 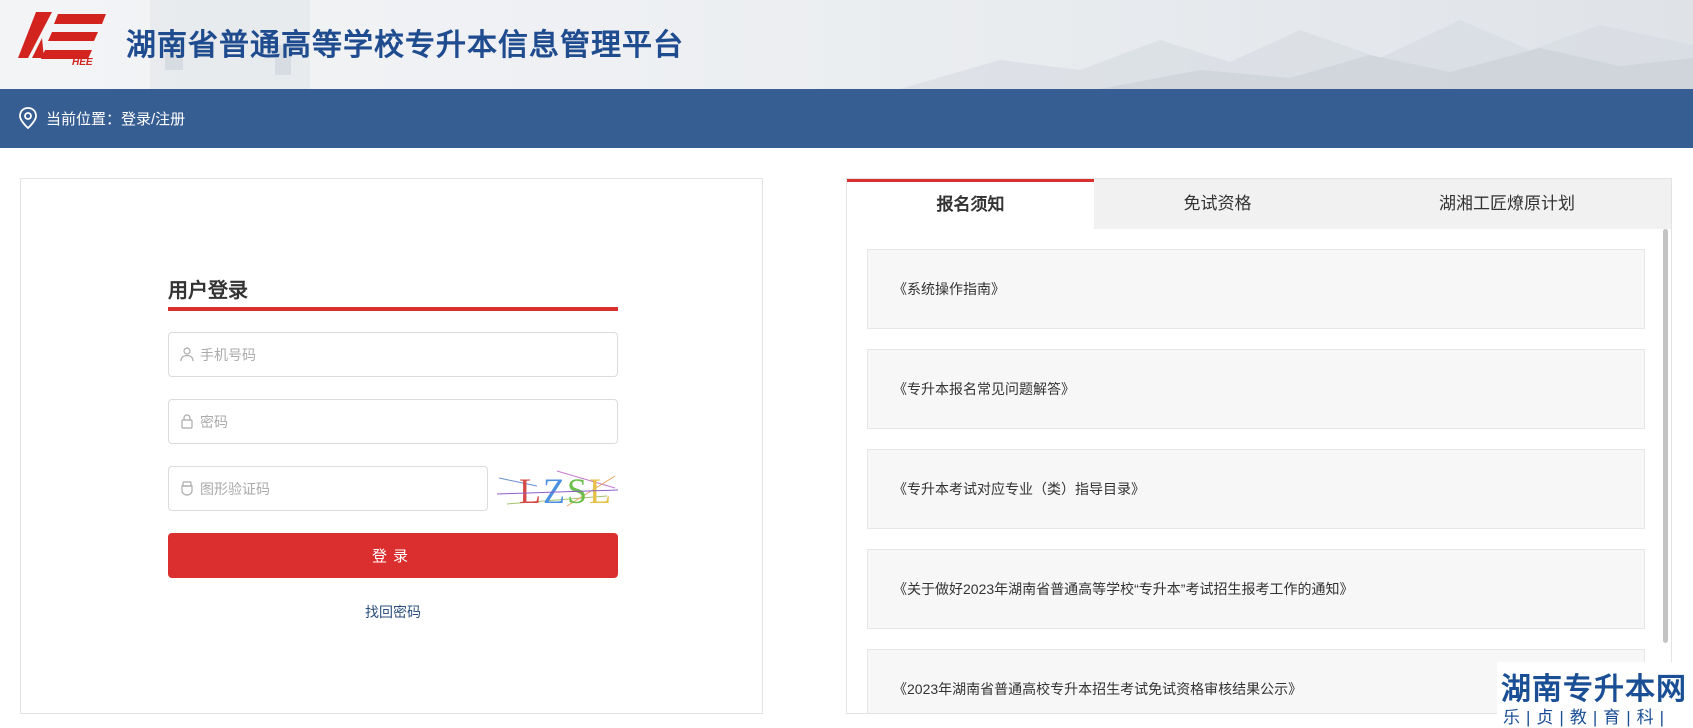 I want to click on login-title-underline, so click(x=393, y=309).